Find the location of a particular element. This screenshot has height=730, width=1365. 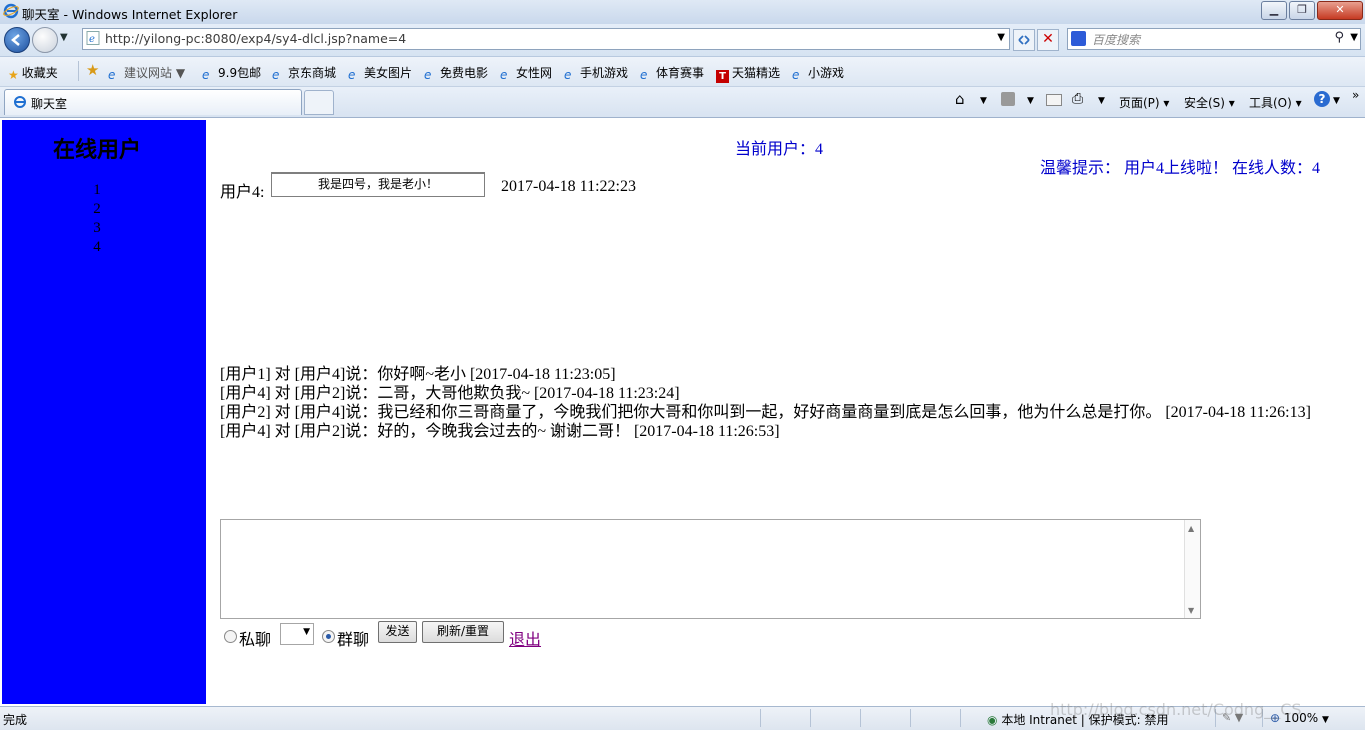

globe-icon: ◉ is located at coordinates (992, 720).